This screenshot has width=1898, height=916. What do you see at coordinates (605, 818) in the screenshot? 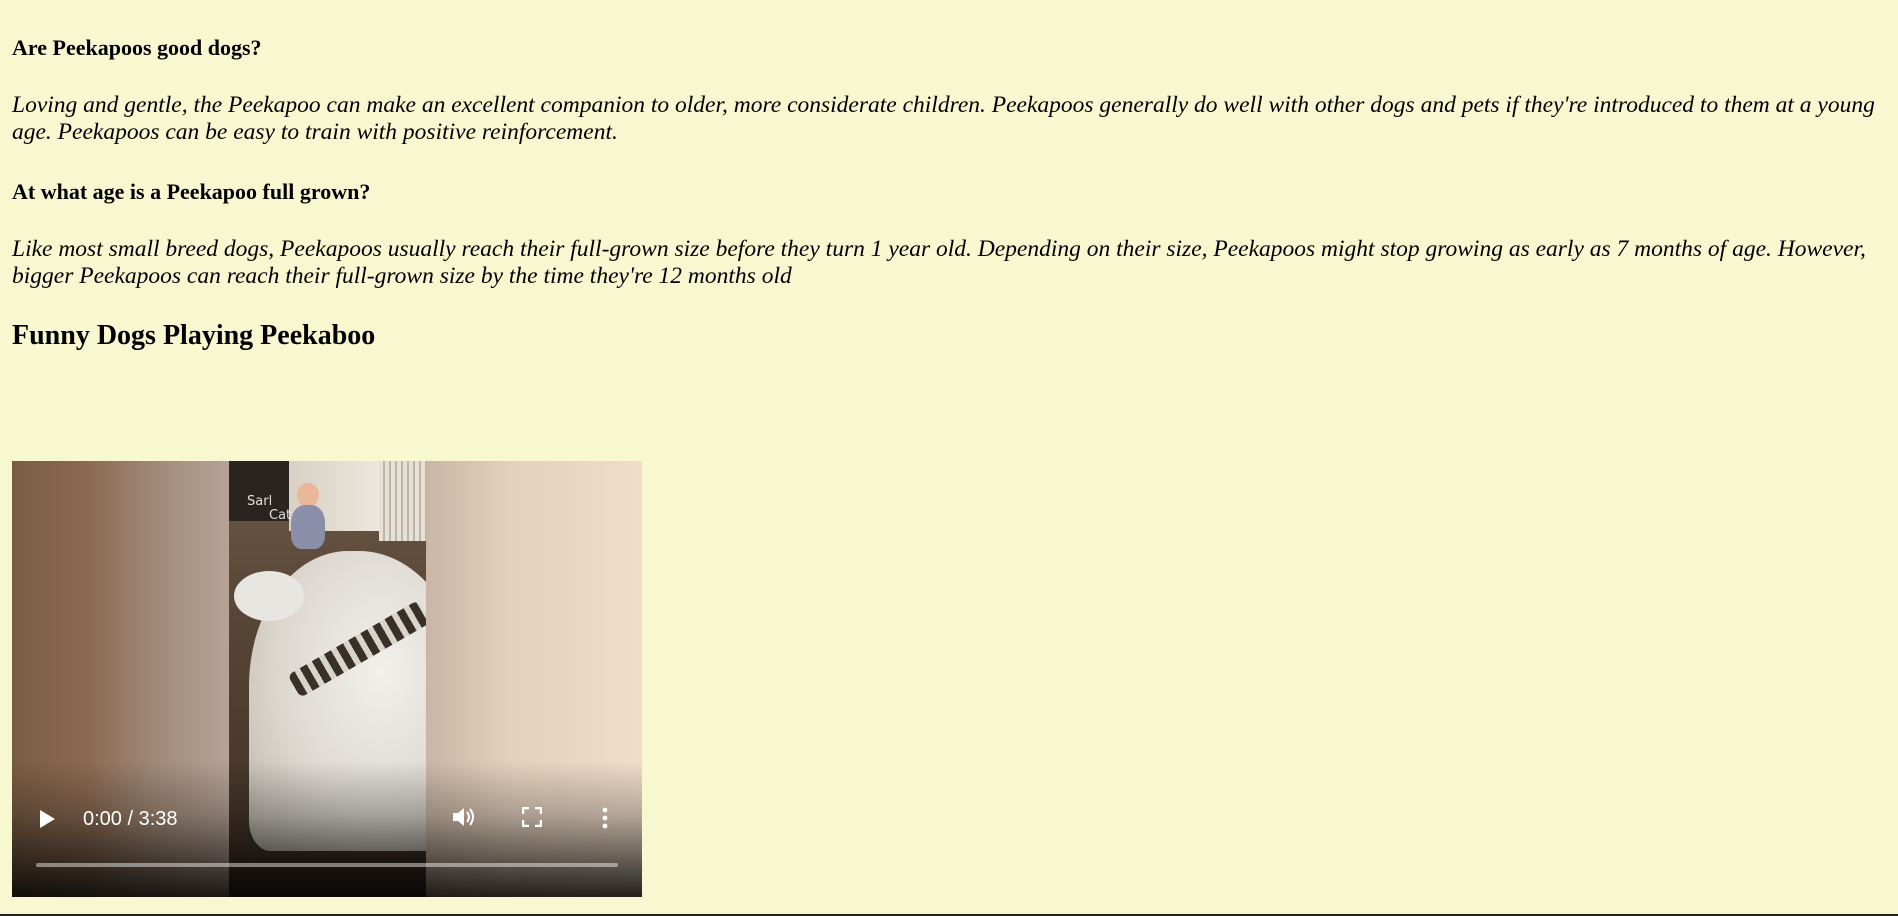
I see `more-options-icon` at bounding box center [605, 818].